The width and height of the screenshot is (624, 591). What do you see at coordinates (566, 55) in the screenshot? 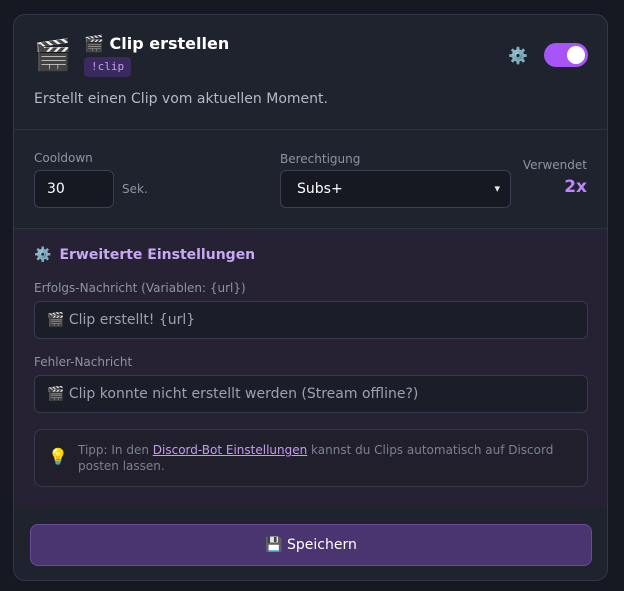
I see `enabled-toggle` at bounding box center [566, 55].